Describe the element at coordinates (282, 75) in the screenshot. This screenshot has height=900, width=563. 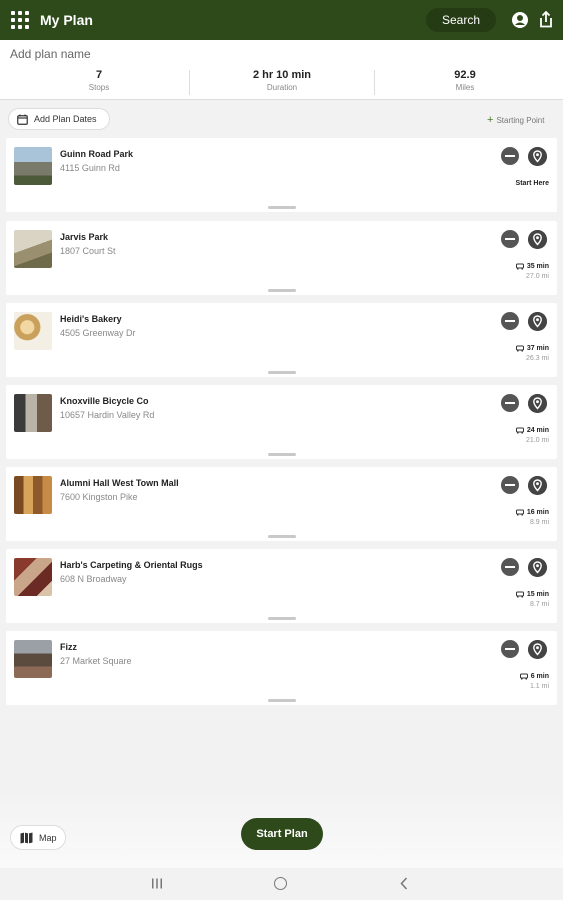
I see `stat-value: 2 hr 10 min` at that location.